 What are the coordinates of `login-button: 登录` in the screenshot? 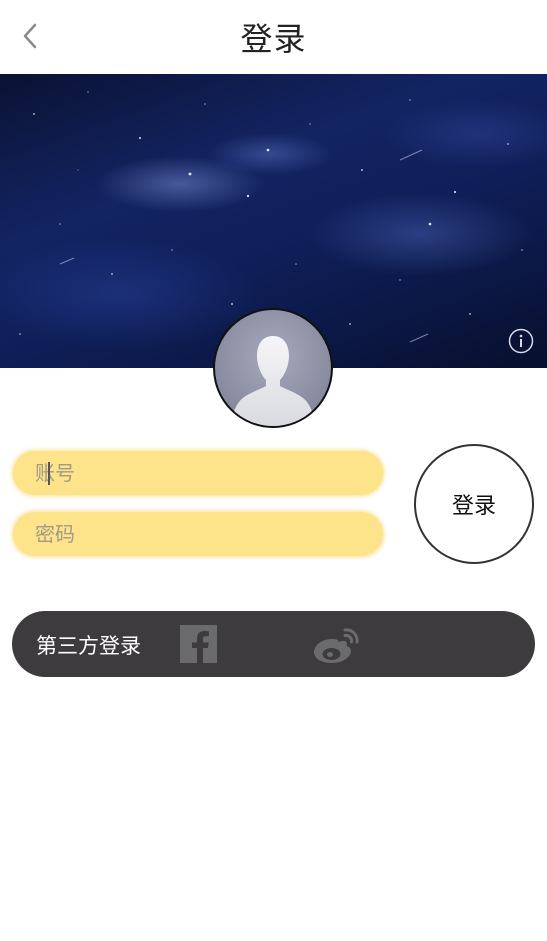 It's located at (474, 504).